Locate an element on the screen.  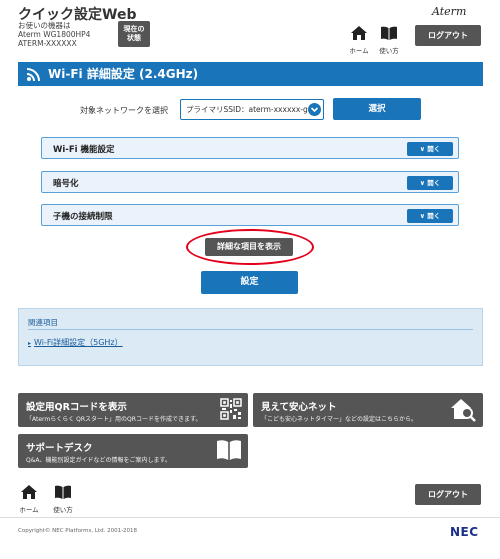
chevron-down-icon is located at coordinates (314, 109).